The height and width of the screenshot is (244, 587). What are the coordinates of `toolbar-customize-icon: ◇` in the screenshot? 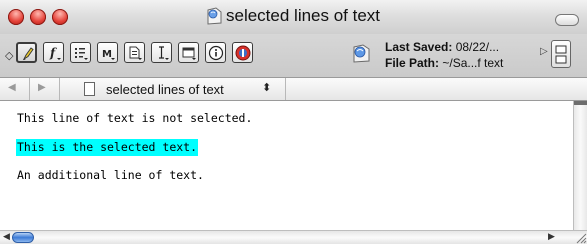 It's located at (9, 55).